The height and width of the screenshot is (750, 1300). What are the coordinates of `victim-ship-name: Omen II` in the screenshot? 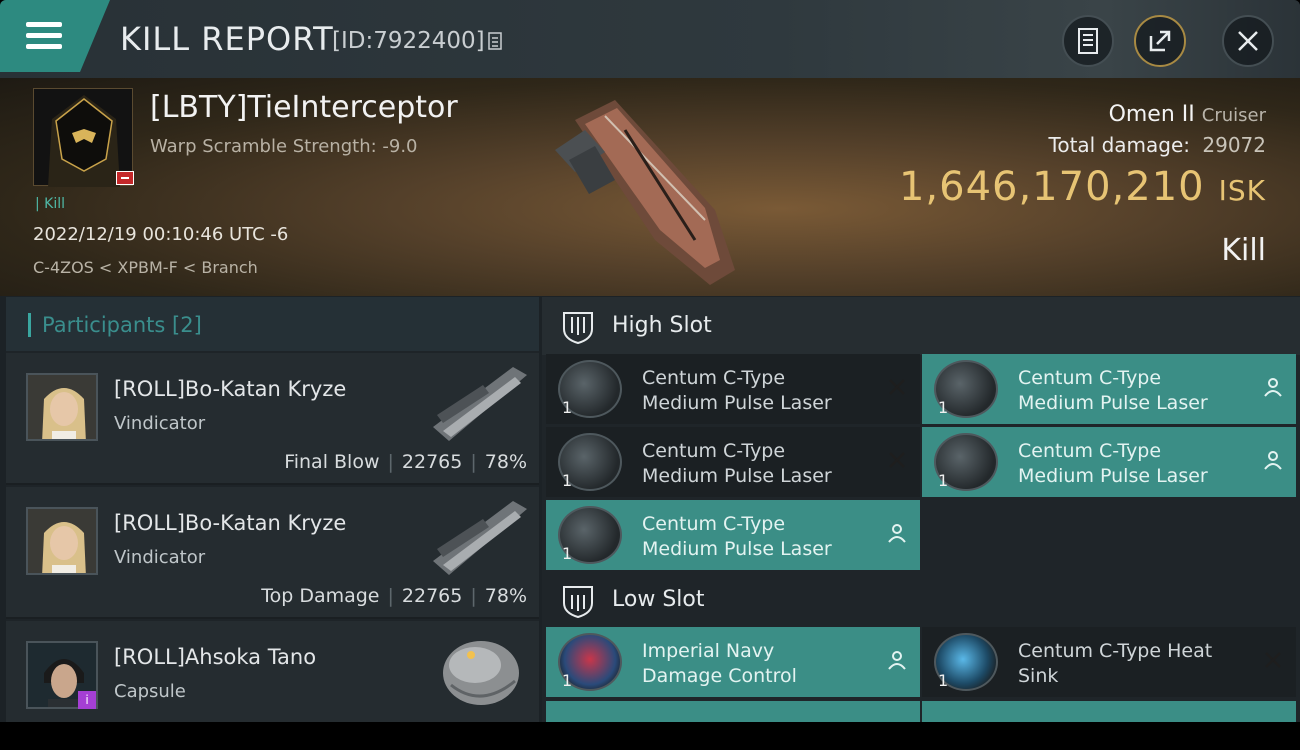 It's located at (1151, 114).